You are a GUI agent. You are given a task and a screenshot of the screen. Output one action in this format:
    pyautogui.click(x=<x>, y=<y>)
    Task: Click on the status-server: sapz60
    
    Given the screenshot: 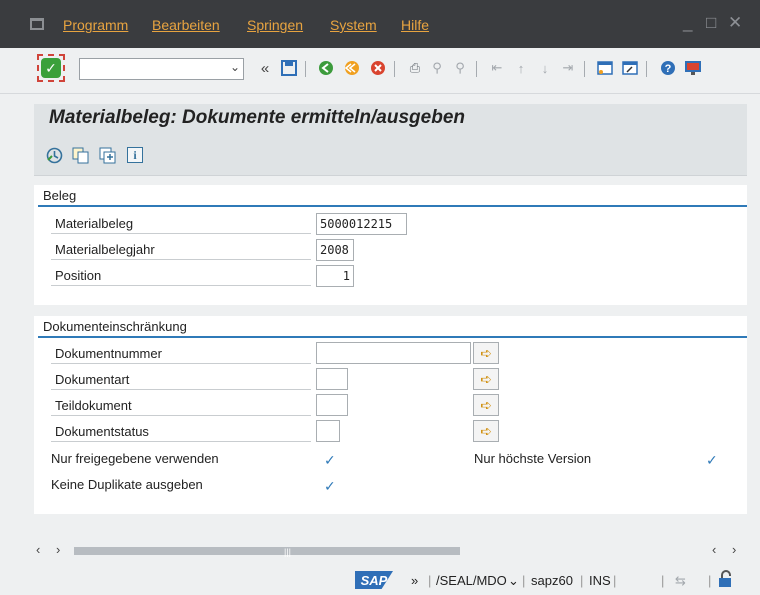 What is the action you would take?
    pyautogui.click(x=552, y=580)
    